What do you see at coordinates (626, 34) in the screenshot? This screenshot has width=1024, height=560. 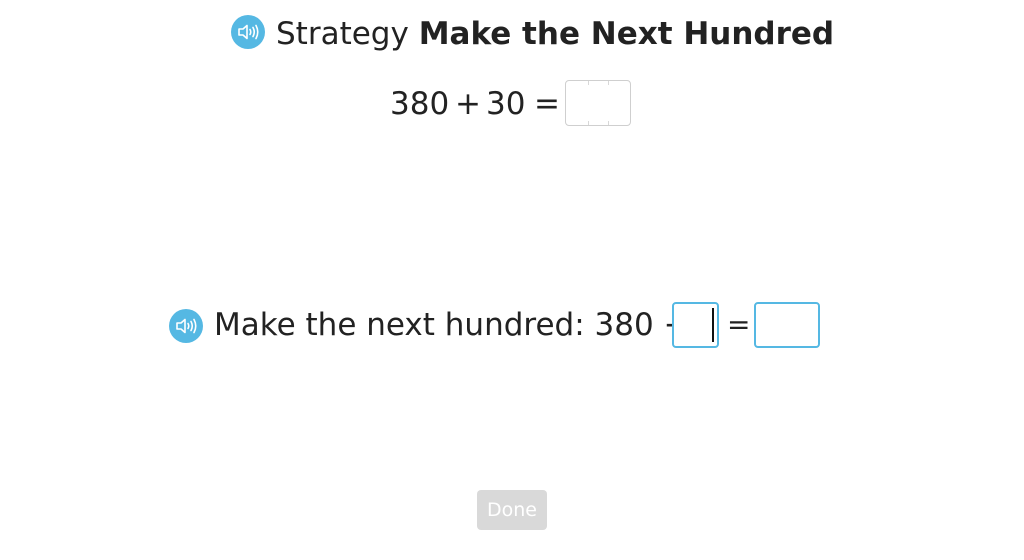 I see `title-strategy-name: Make the Next Hundred` at bounding box center [626, 34].